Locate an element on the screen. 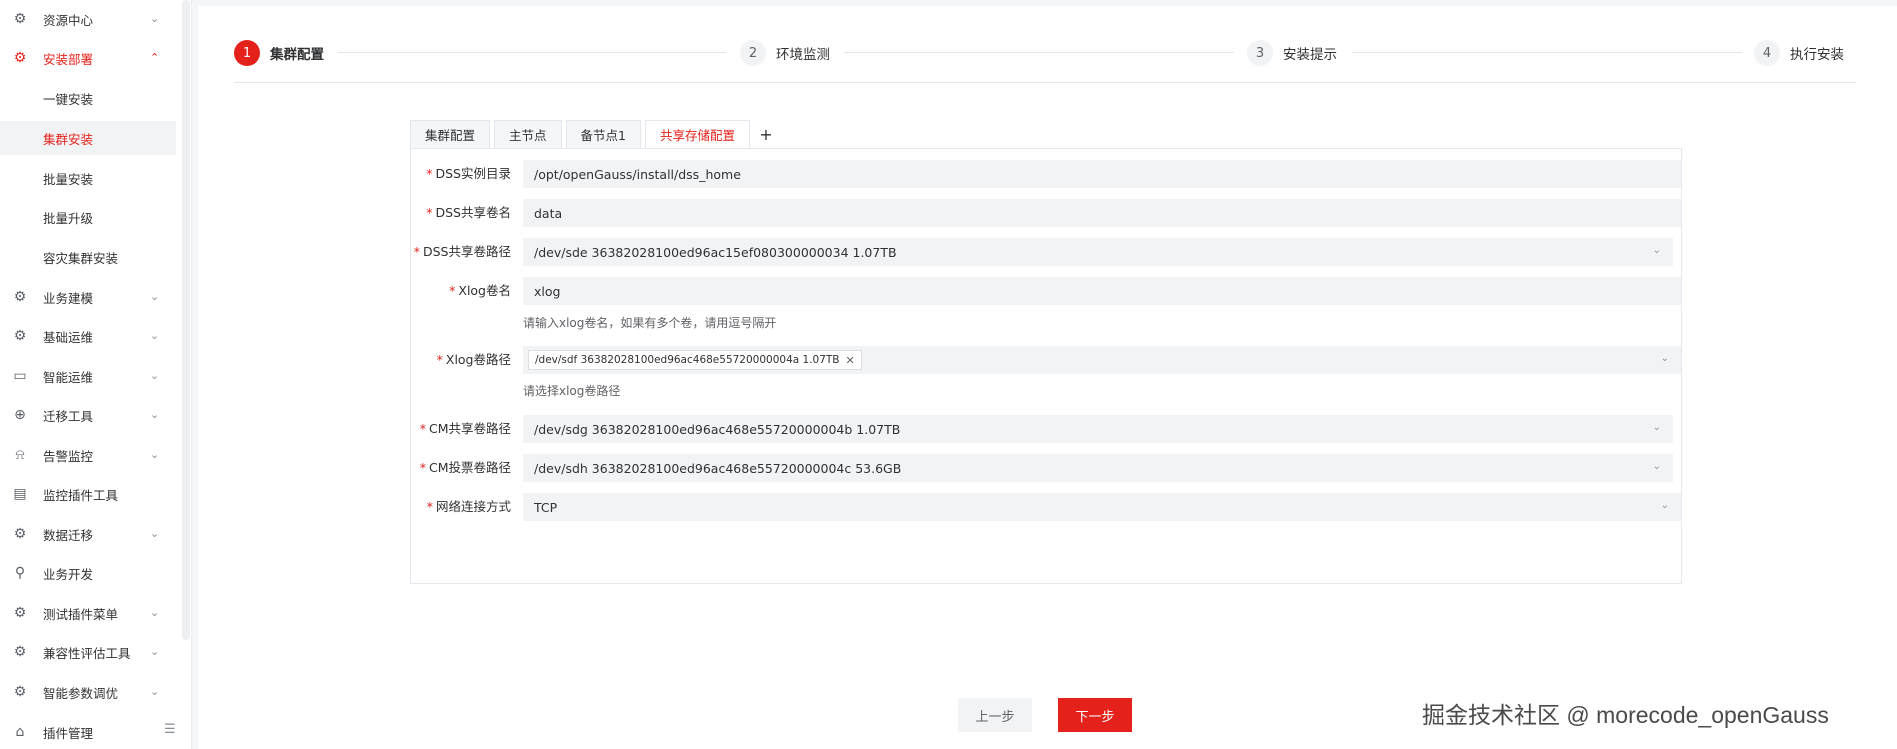  add-tab-button: + is located at coordinates (766, 134).